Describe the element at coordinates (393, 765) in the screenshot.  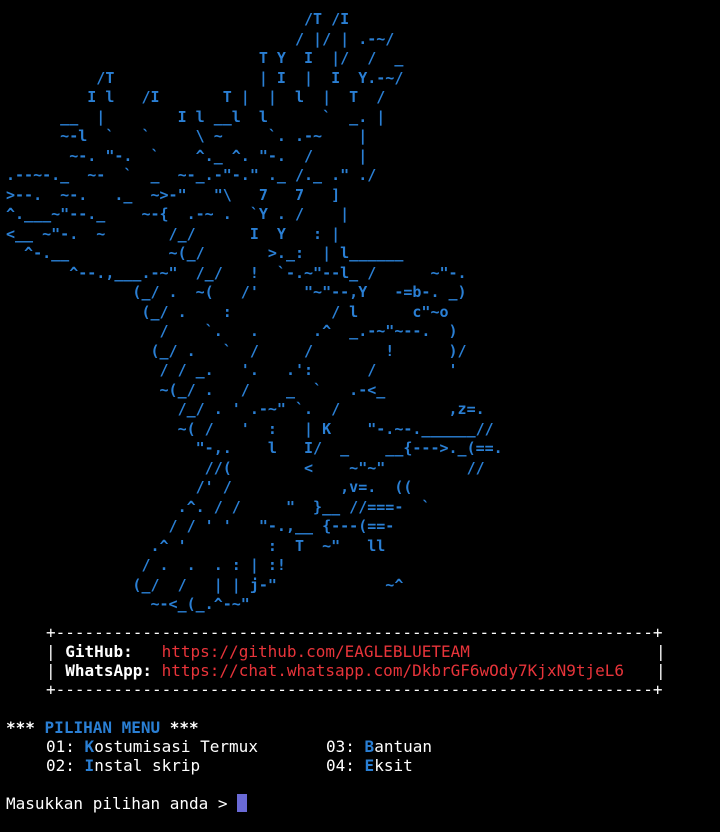
I see `menu-item-label: ksit` at that location.